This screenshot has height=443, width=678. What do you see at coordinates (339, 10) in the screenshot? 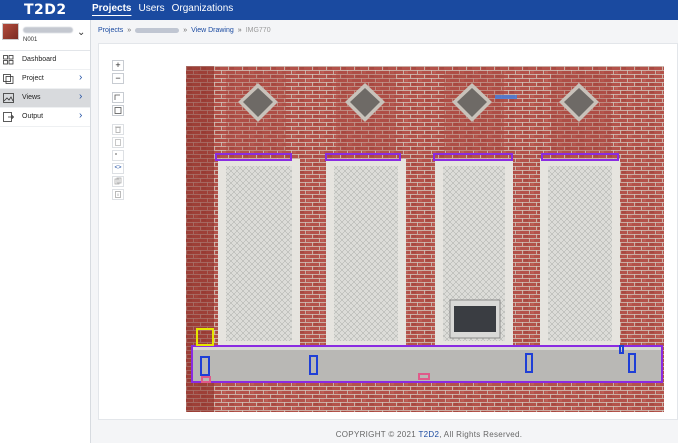
I see `top-navbar: T2D2 Projects Users Organizations` at bounding box center [339, 10].